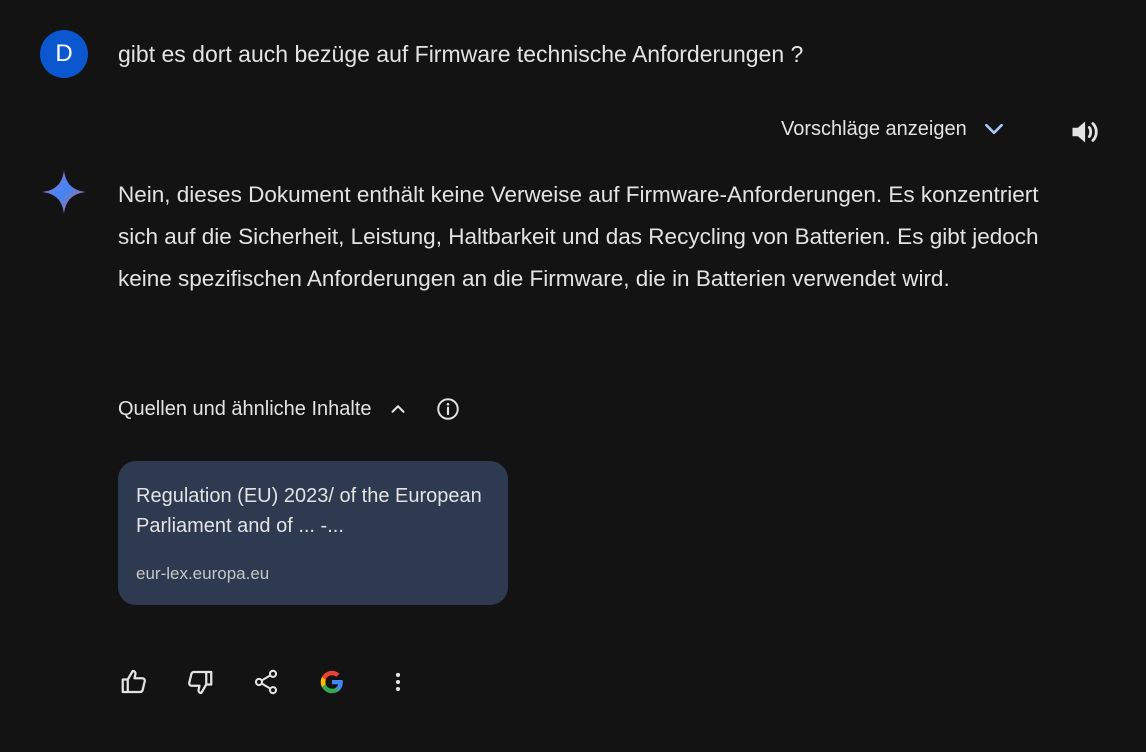  I want to click on google-icon, so click(331, 682).